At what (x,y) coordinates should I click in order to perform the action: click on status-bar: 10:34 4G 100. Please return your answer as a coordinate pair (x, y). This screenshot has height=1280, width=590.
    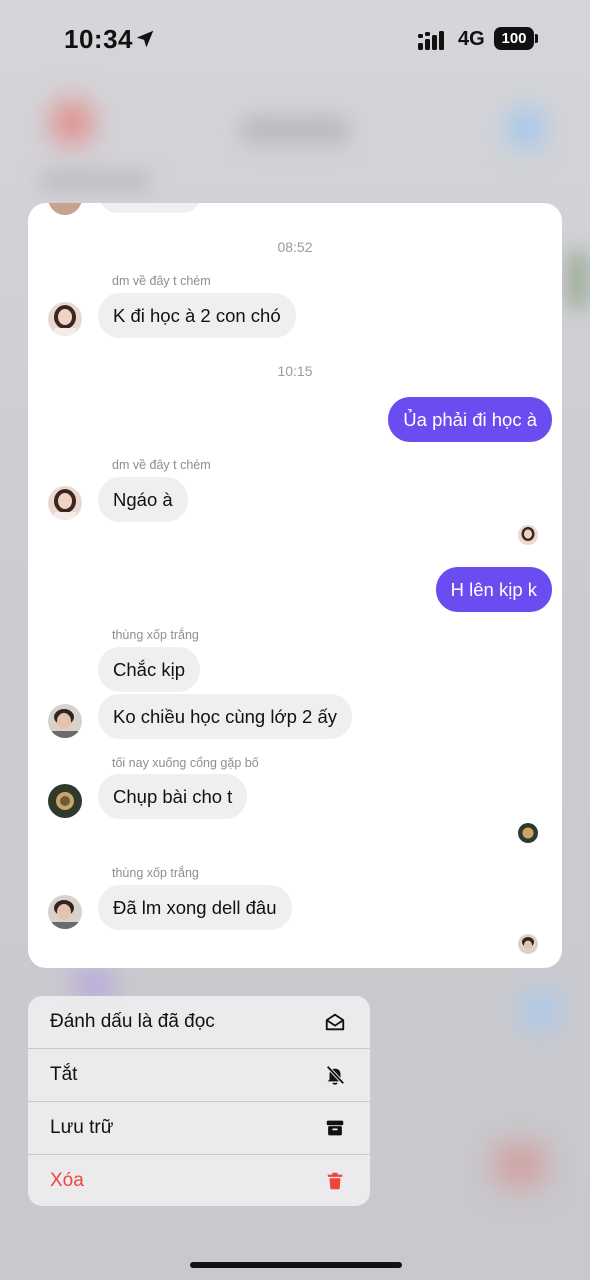
    Looking at the image, I should click on (295, 40).